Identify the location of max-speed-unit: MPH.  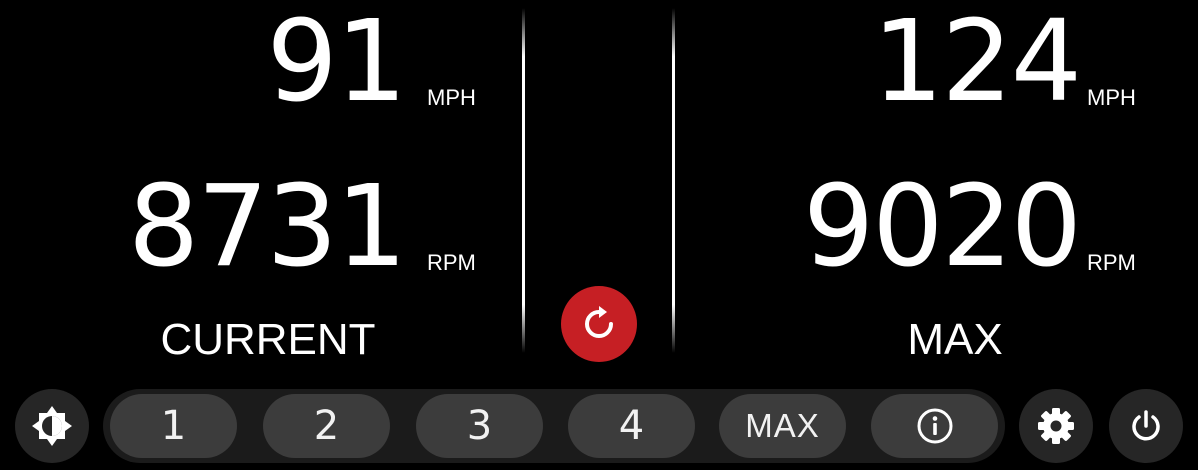
(1111, 97).